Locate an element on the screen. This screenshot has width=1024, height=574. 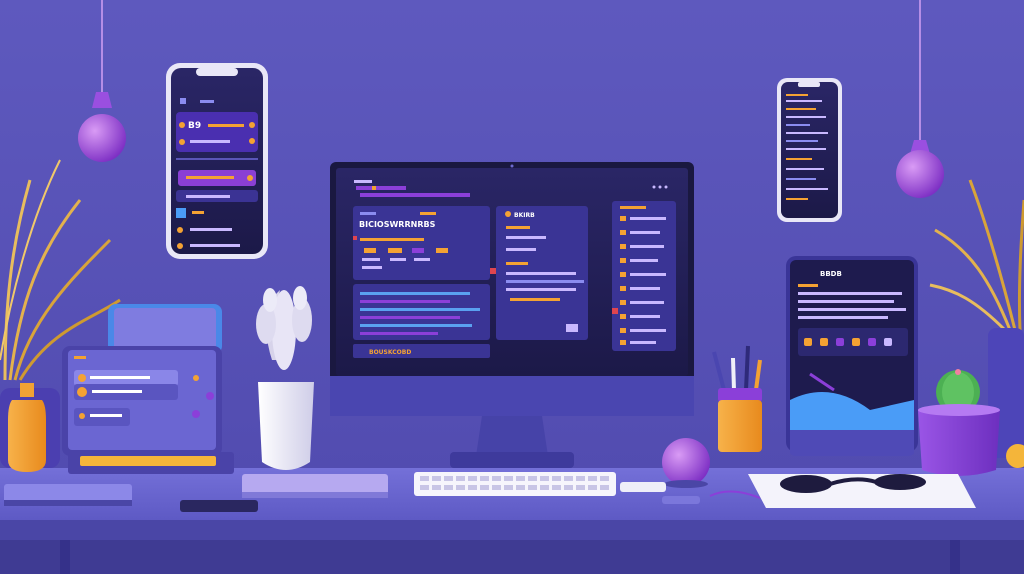
desk-leg-left is located at coordinates (65, 557).